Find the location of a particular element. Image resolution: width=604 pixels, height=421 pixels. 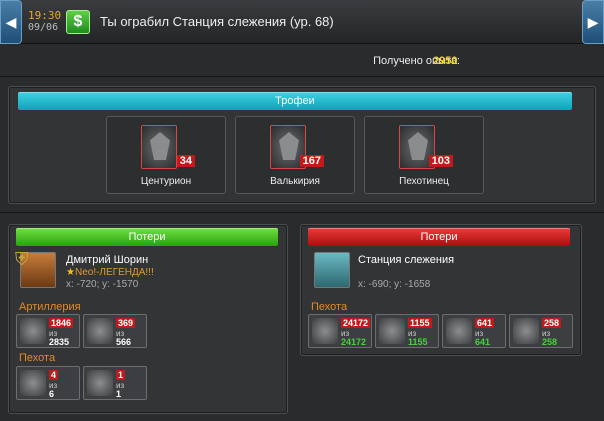

unit-loss-card: 24172 из 24172 is located at coordinates (340, 331).